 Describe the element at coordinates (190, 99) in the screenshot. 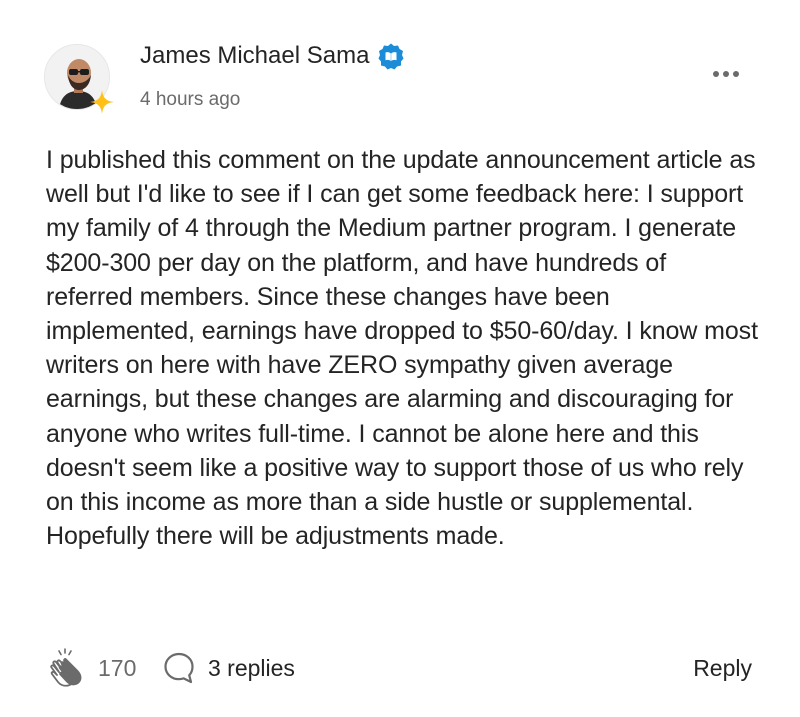

I see `comment-timestamp: 4 hours ago` at that location.